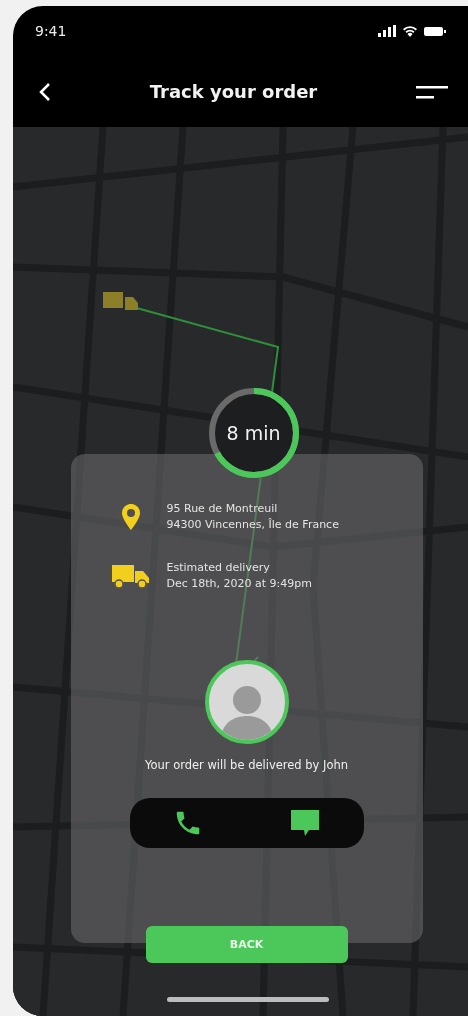  What do you see at coordinates (130, 516) in the screenshot?
I see `location-pin-icon` at bounding box center [130, 516].